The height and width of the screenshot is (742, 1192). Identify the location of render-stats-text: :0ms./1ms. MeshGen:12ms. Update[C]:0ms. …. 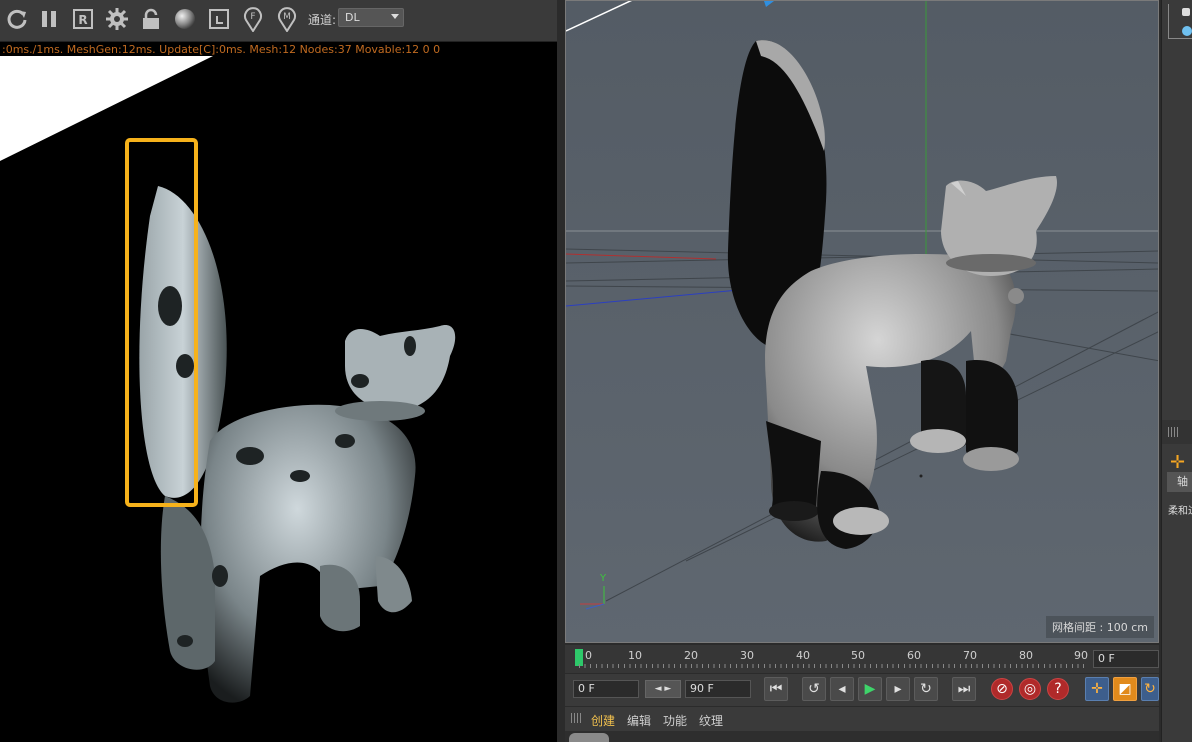
(221, 49).